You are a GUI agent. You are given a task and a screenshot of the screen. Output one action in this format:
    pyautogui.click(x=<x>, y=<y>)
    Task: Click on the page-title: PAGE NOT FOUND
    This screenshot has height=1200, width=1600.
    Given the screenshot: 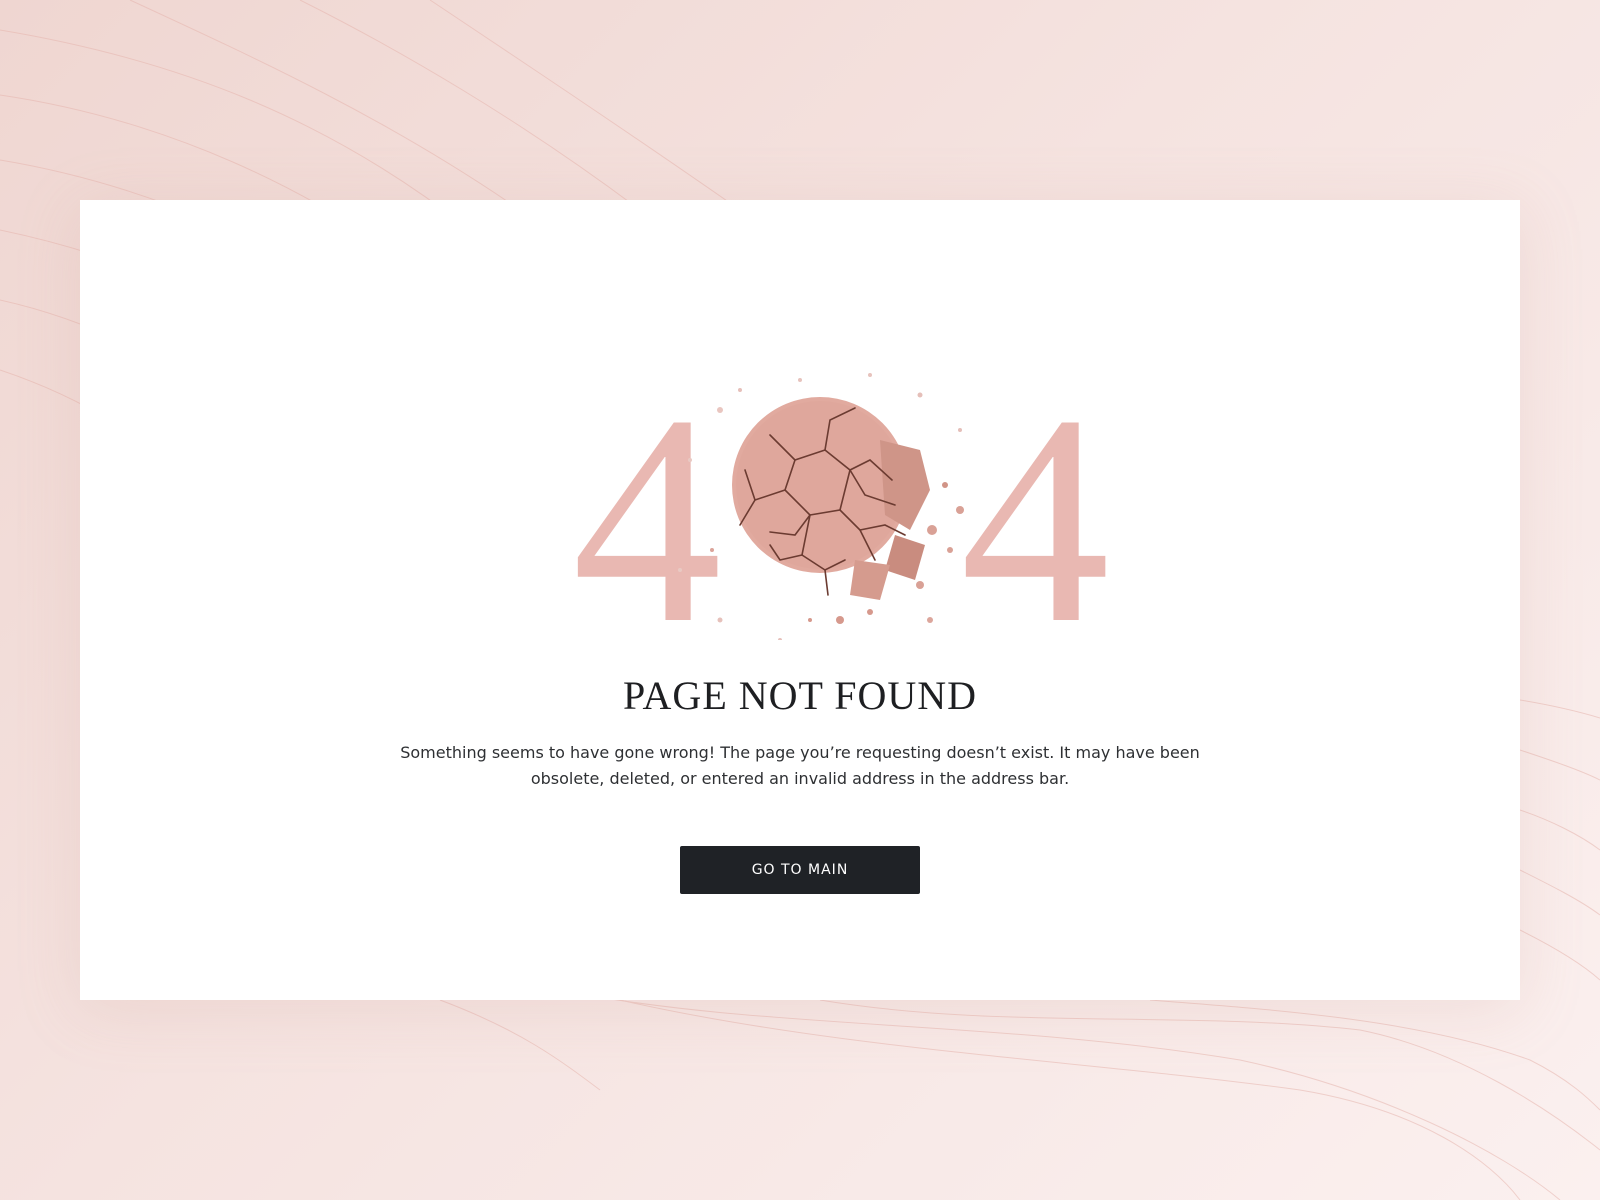 What is the action you would take?
    pyautogui.click(x=800, y=695)
    